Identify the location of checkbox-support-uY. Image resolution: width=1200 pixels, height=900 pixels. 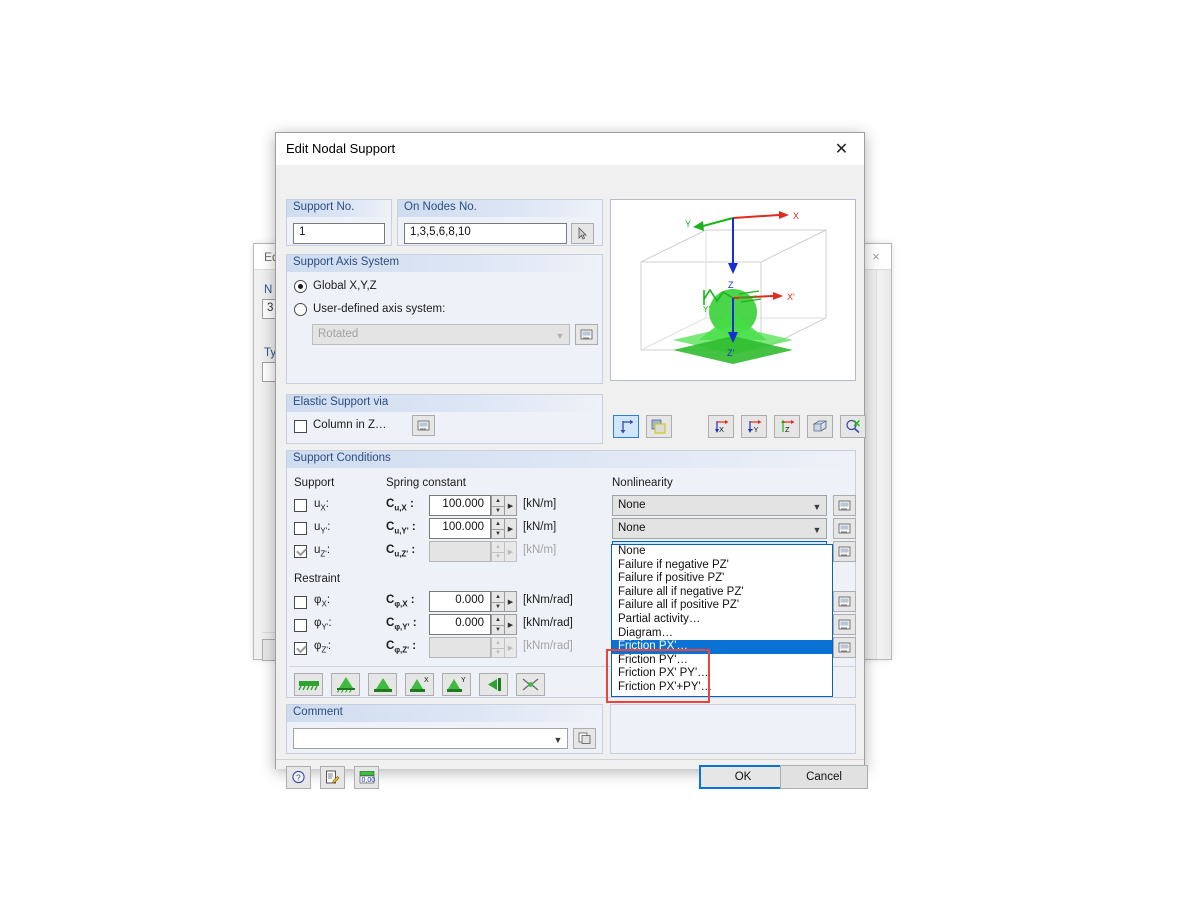
(300, 528).